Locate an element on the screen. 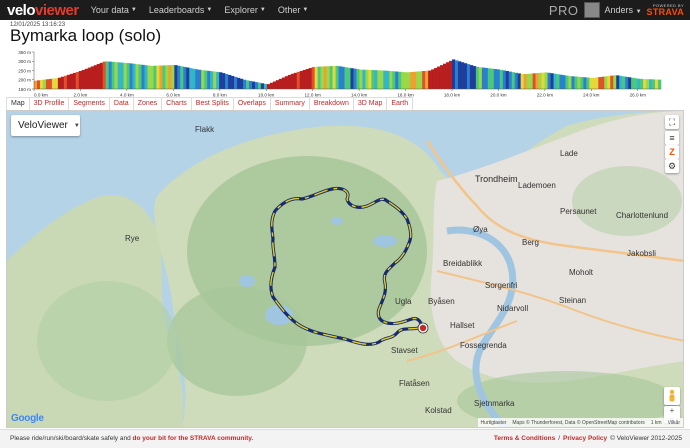  user-menu: Anders ▼ is located at coordinates (623, 10).